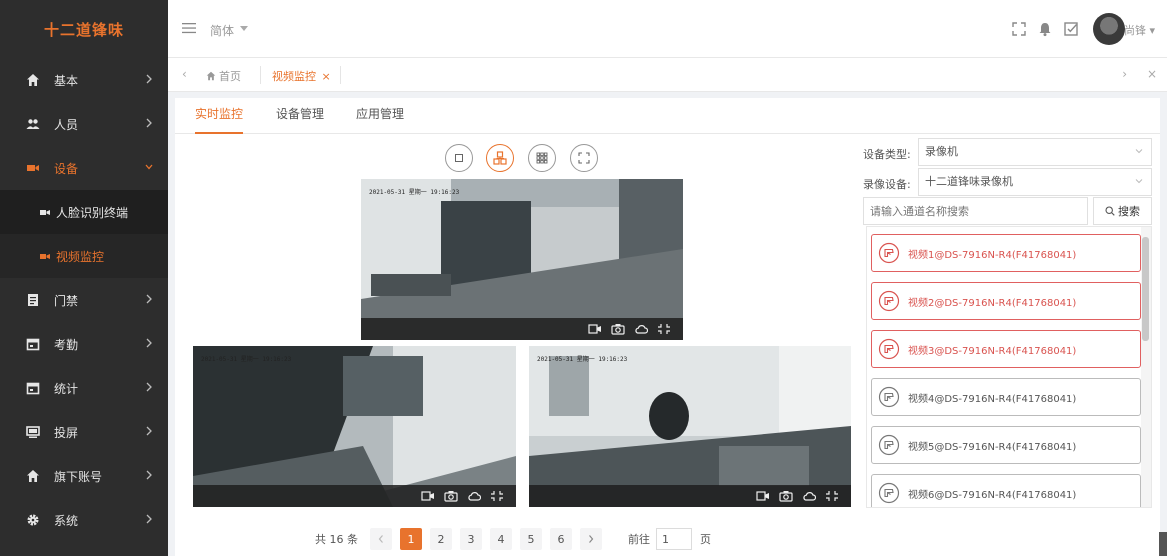 This screenshot has width=1167, height=556. What do you see at coordinates (501, 539) in the screenshot?
I see `page-button-4: 4` at bounding box center [501, 539].